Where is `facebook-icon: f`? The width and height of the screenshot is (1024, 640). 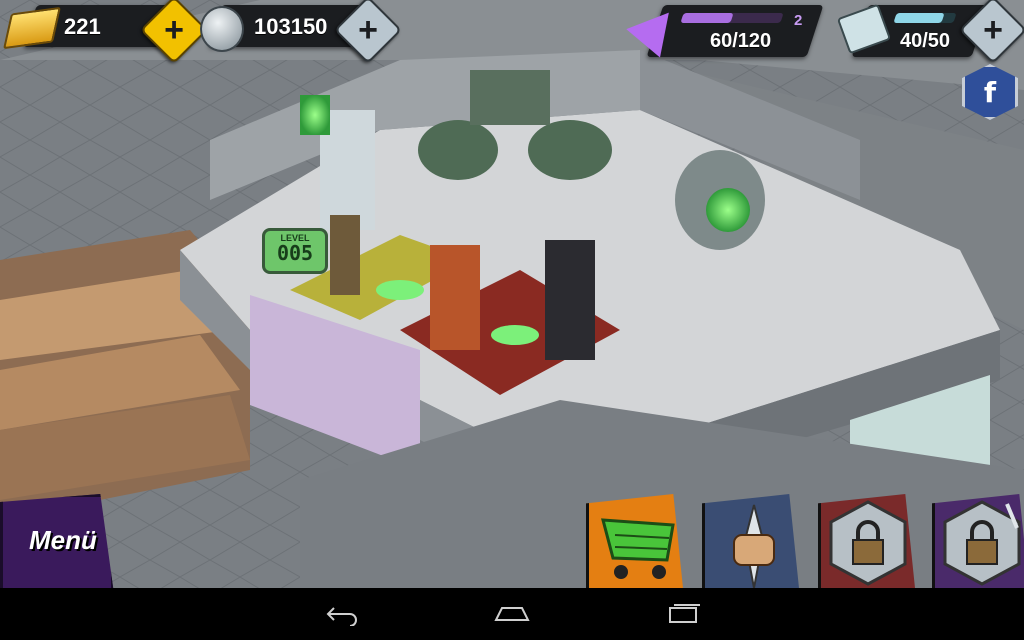 facebook-icon: f is located at coordinates (990, 92).